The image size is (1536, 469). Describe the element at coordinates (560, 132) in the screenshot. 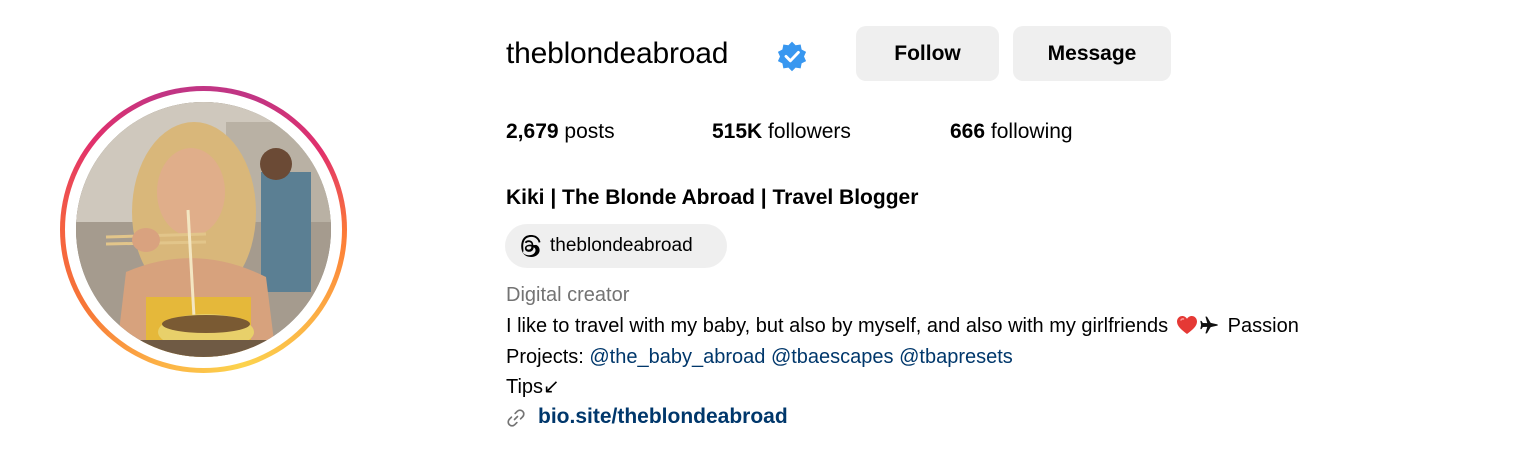

I see `posts-stat: 2,679 posts` at that location.